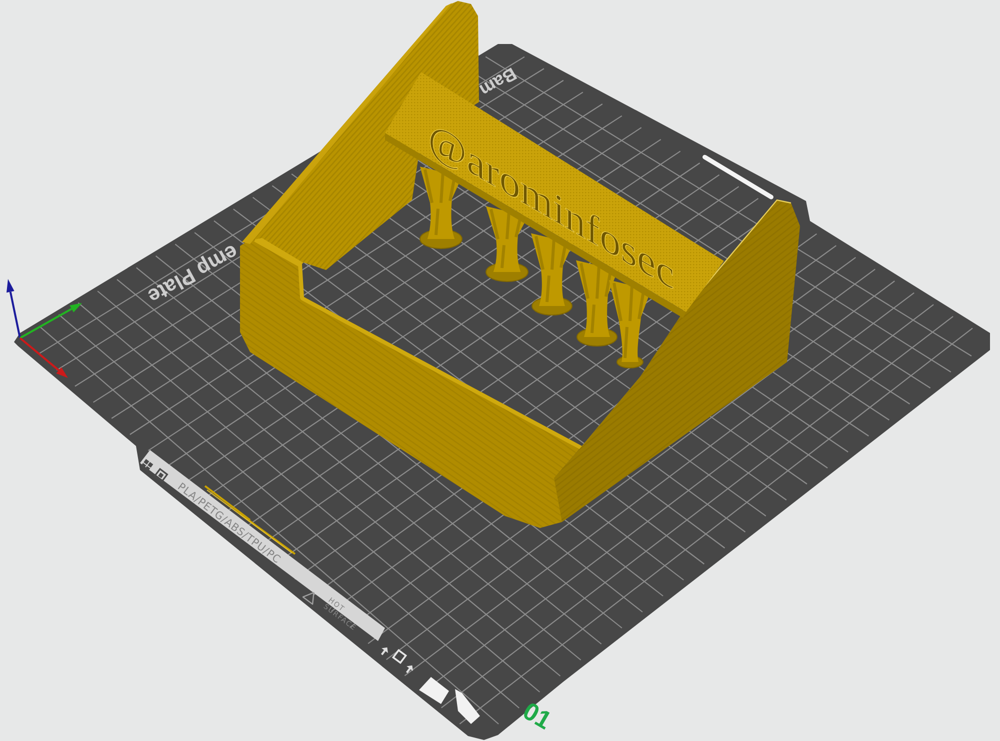  What do you see at coordinates (160, 475) in the screenshot?
I see `plate-icon` at bounding box center [160, 475].